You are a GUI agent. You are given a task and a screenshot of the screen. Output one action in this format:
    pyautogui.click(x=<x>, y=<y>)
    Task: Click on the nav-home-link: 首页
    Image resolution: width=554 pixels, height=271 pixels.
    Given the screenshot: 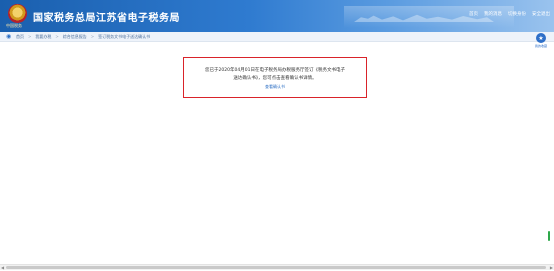 What is the action you would take?
    pyautogui.click(x=473, y=14)
    